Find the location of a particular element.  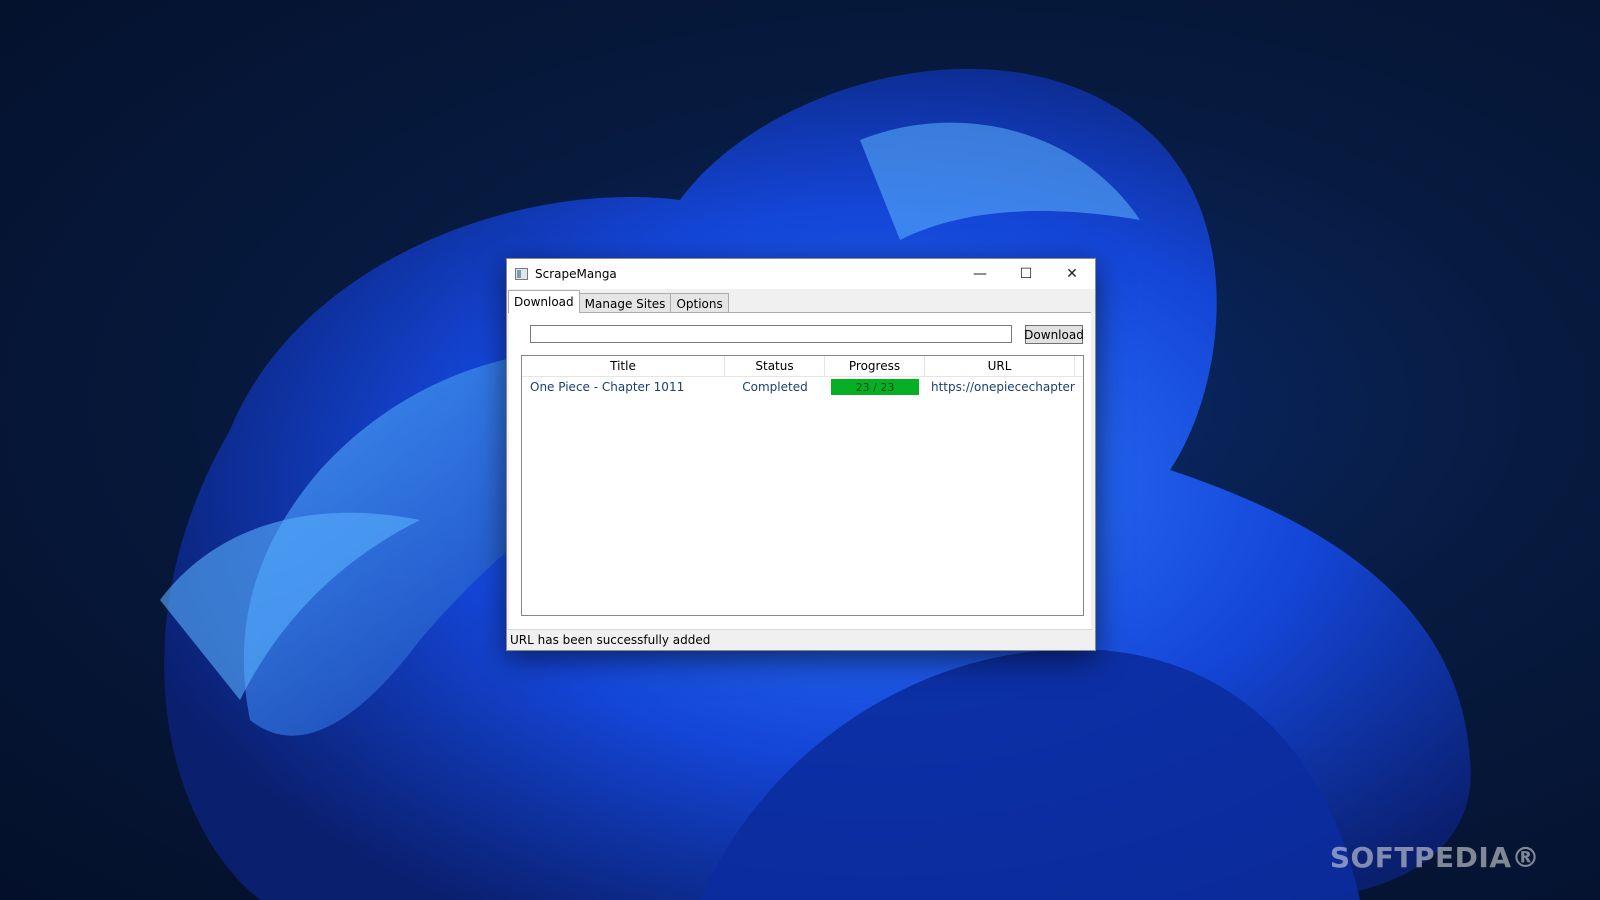

window-title: ScrapeManga is located at coordinates (576, 274).